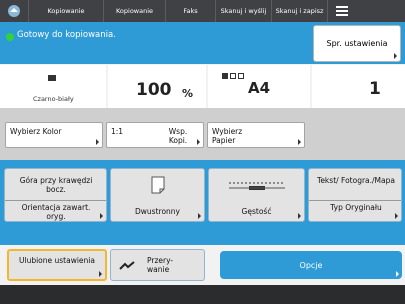  What do you see at coordinates (117, 131) in the screenshot?
I see `ratio-value: 1:1` at bounding box center [117, 131].